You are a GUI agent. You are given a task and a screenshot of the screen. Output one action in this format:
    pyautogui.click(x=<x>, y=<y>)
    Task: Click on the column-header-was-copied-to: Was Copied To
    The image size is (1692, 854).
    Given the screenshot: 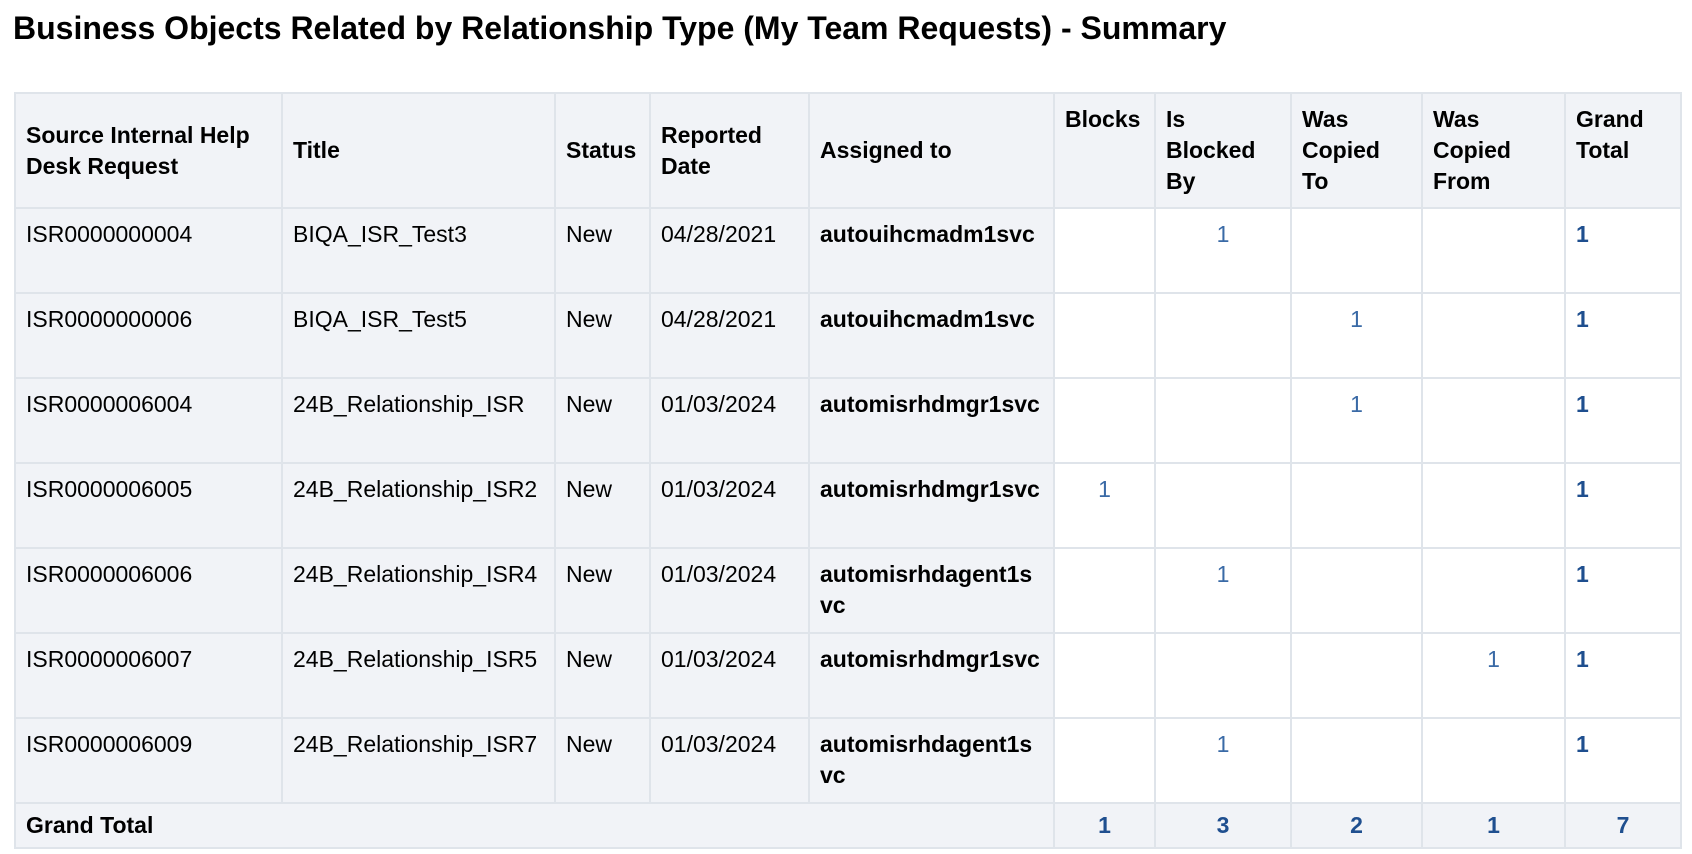 What is the action you would take?
    pyautogui.click(x=1356, y=150)
    